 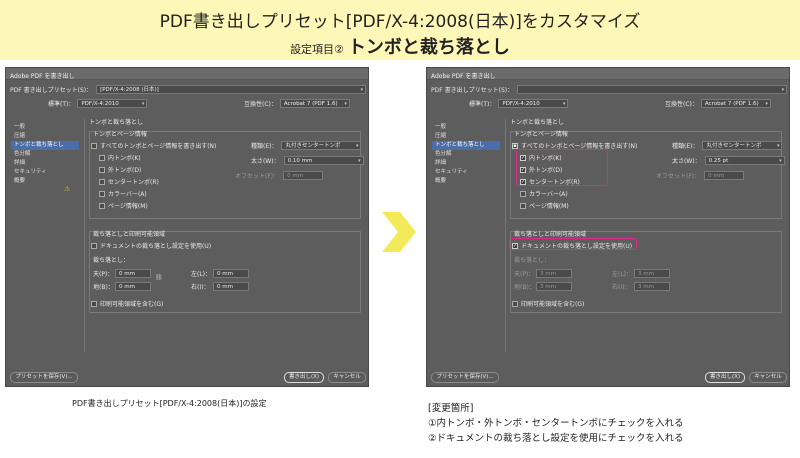 What do you see at coordinates (225, 287) in the screenshot?
I see `right-value: 0 mm` at bounding box center [225, 287].